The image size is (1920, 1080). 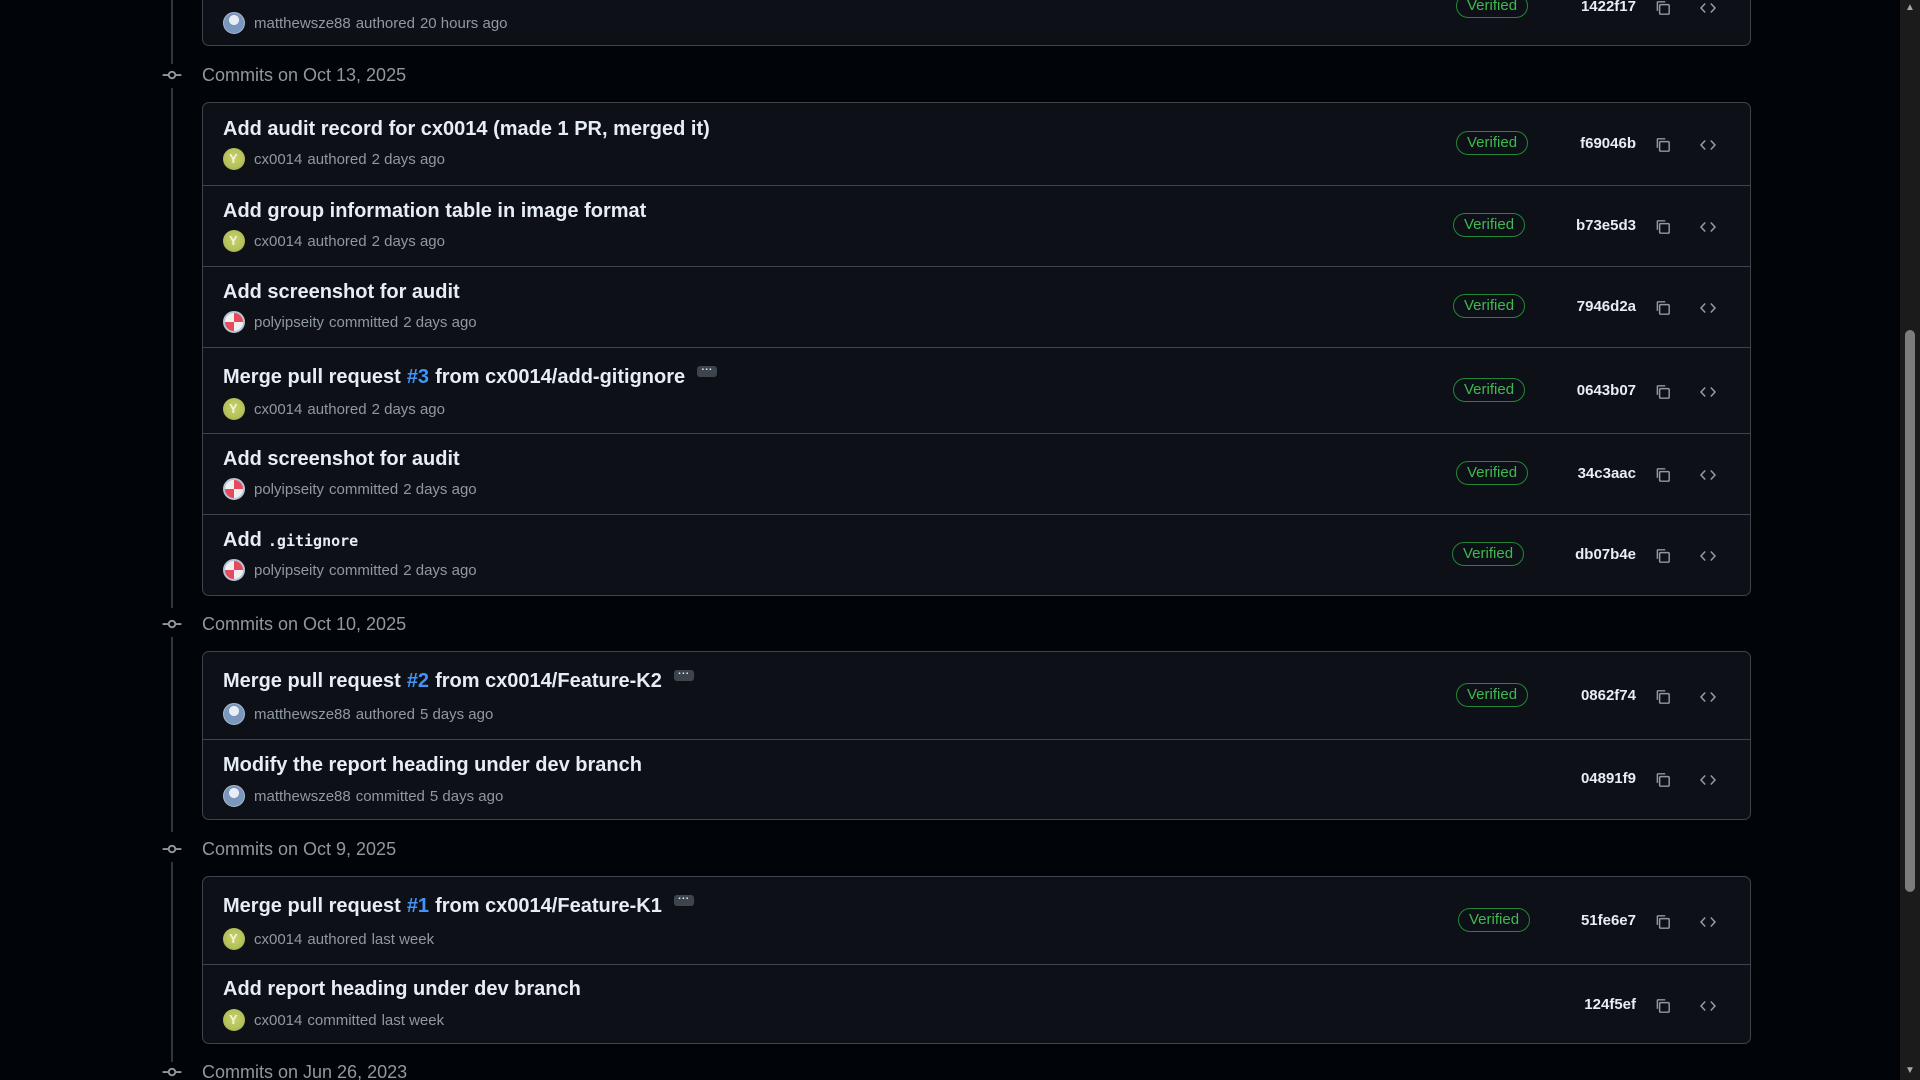 What do you see at coordinates (1596, 225) in the screenshot?
I see `commit-sha: b73e5d3` at bounding box center [1596, 225].